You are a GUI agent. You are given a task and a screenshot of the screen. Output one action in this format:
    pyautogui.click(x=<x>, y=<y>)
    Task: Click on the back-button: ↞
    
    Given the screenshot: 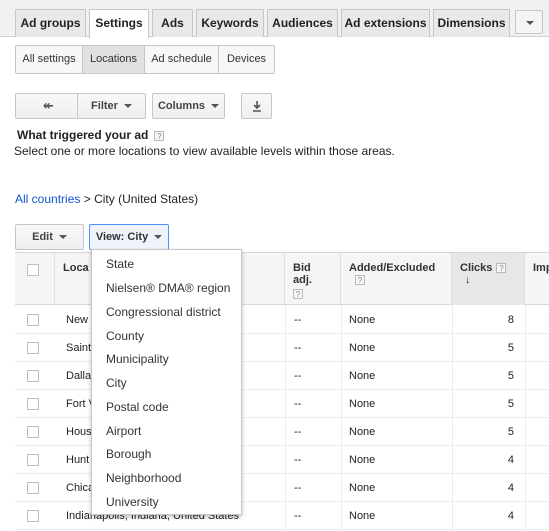 What is the action you would take?
    pyautogui.click(x=48, y=106)
    